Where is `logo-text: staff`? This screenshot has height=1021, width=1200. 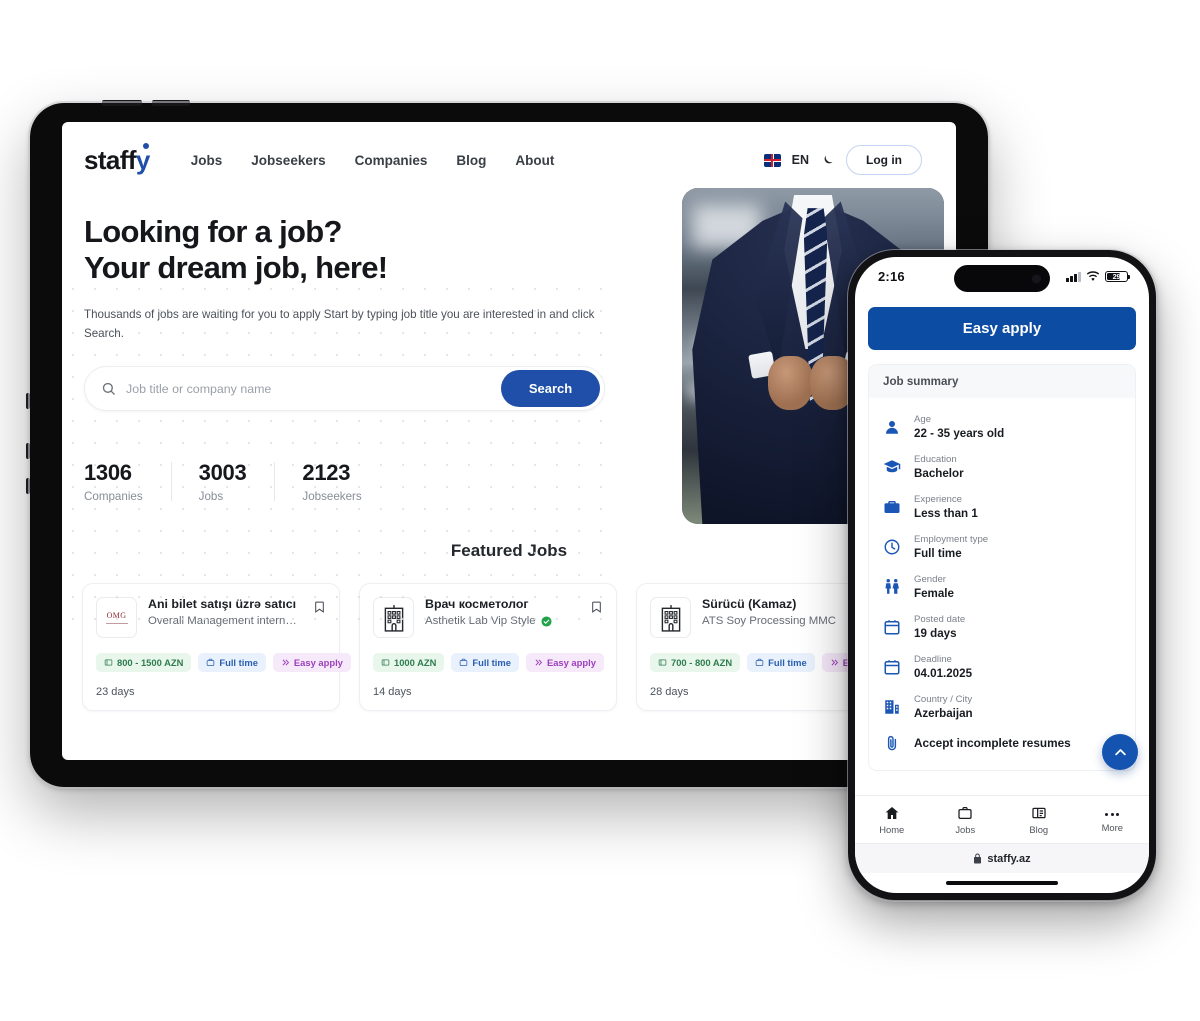
logo-text: staff is located at coordinates (110, 159).